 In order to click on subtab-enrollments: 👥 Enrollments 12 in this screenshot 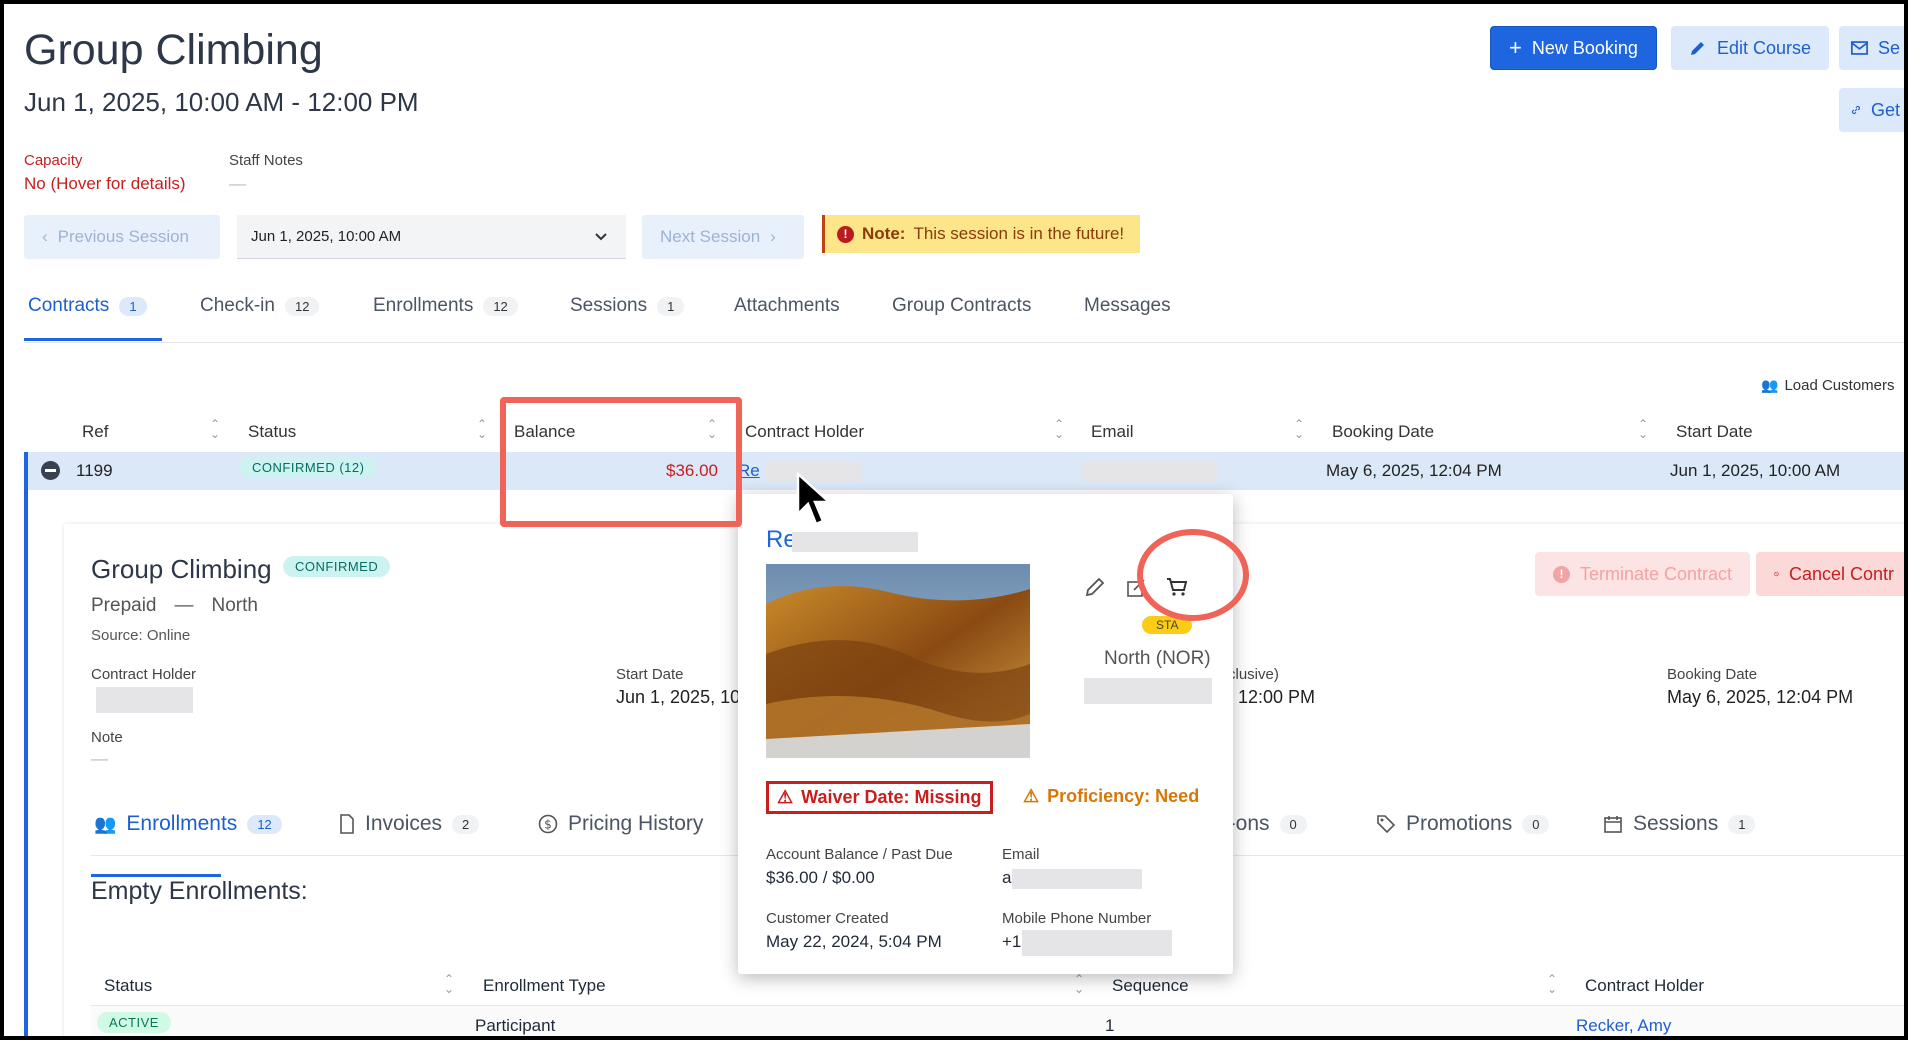, I will do `click(188, 824)`.